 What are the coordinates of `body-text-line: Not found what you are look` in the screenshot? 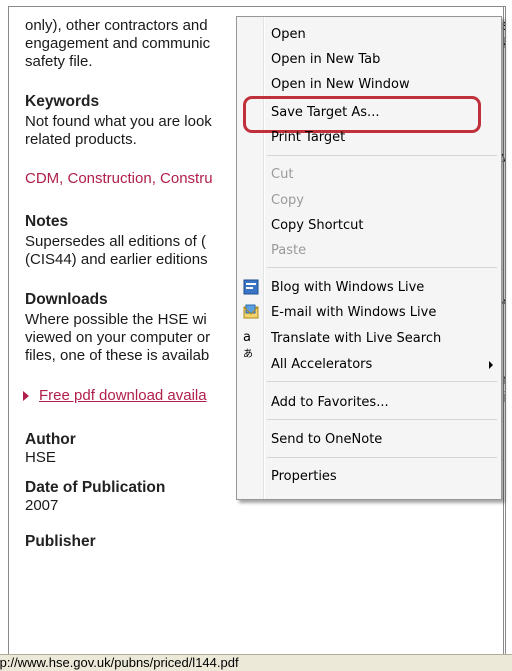 It's located at (118, 121).